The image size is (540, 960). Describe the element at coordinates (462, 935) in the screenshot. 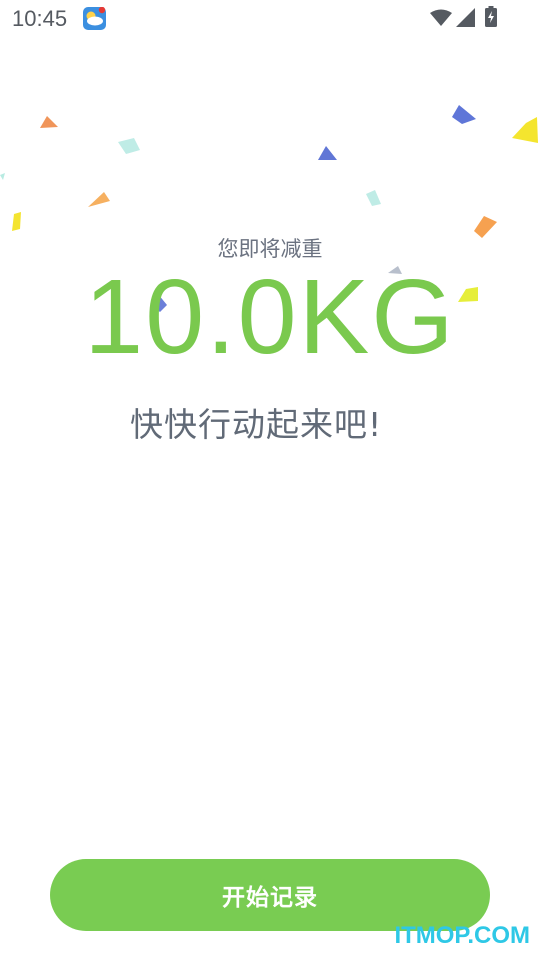

I see `watermark-text: ITMOP.COM` at that location.